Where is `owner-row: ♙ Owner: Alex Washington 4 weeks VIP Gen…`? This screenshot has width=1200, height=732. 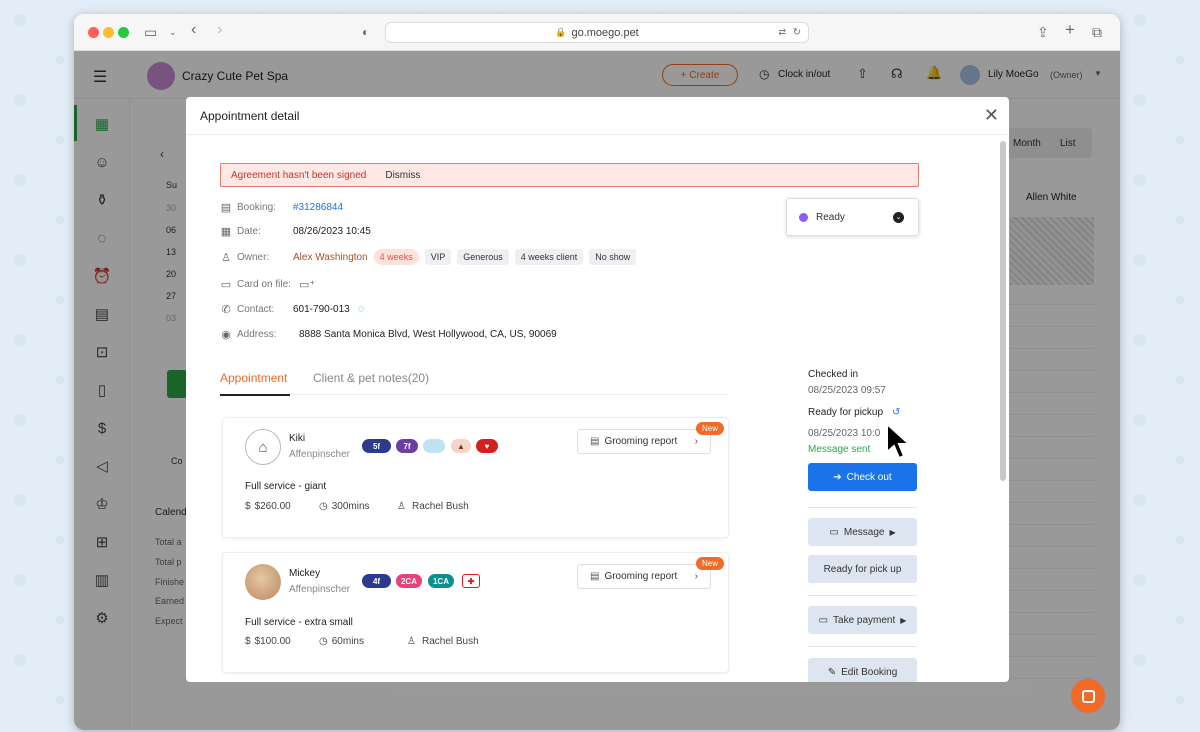 owner-row: ♙ Owner: Alex Washington 4 weeks VIP Gen… is located at coordinates (428, 257).